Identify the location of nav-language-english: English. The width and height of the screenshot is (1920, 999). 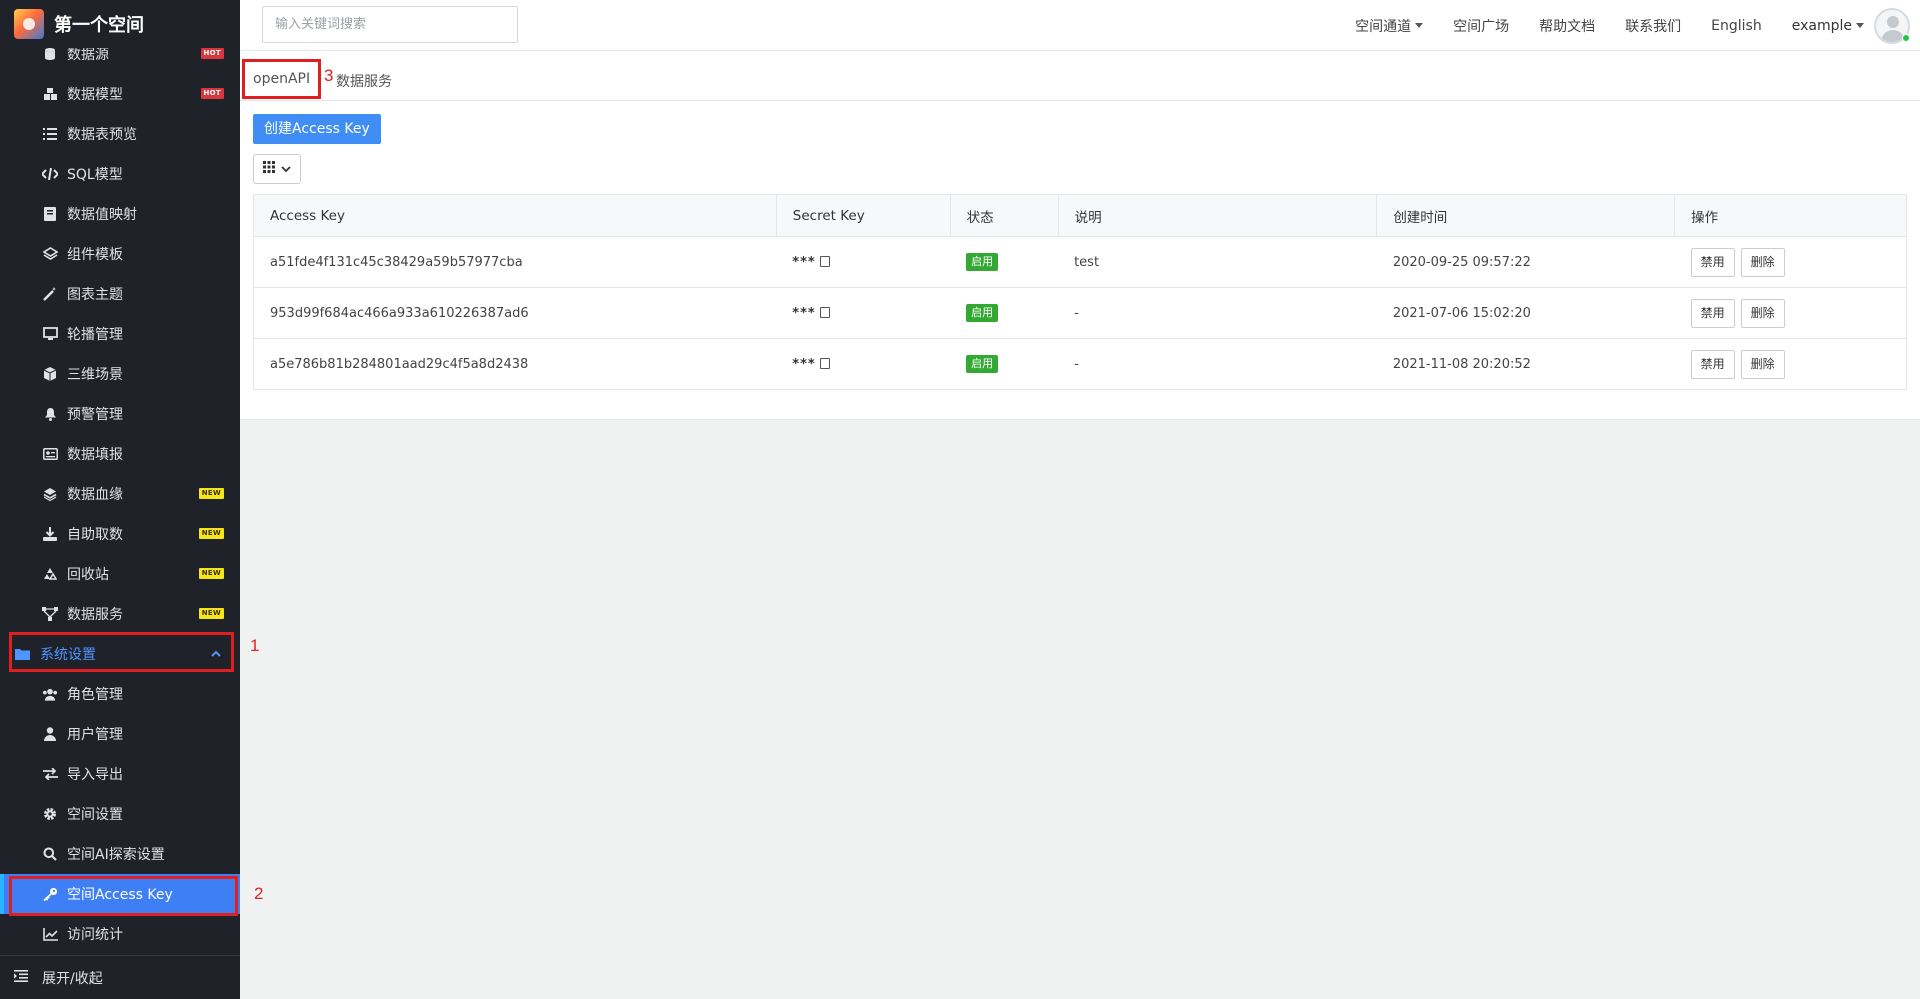
(1736, 26).